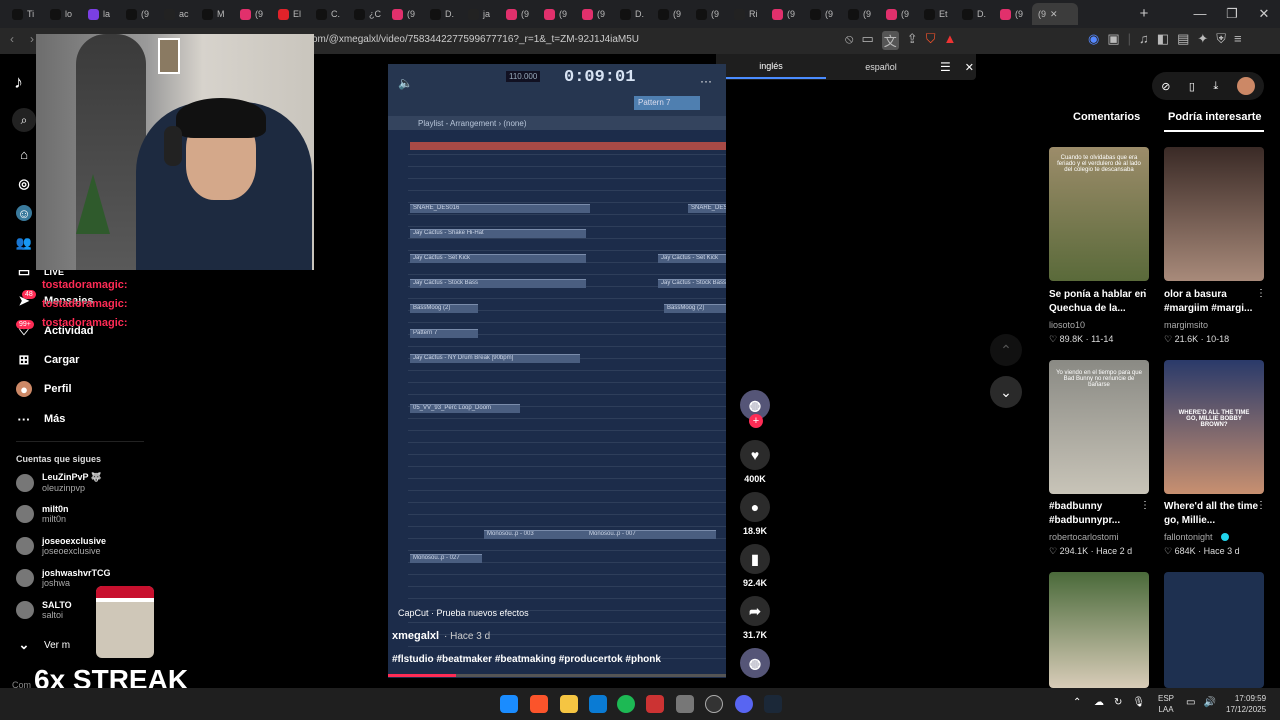 The width and height of the screenshot is (1280, 720). I want to click on menu-icon: ≡, so click(1238, 39).